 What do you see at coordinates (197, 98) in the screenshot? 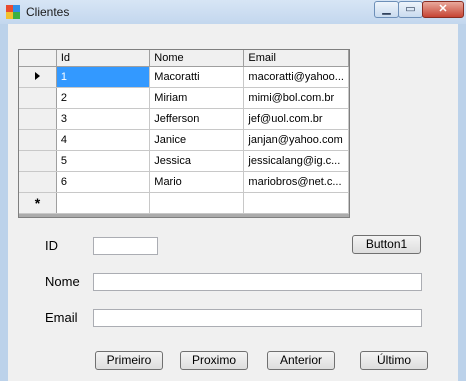
I see `grid-cell: Miriam` at bounding box center [197, 98].